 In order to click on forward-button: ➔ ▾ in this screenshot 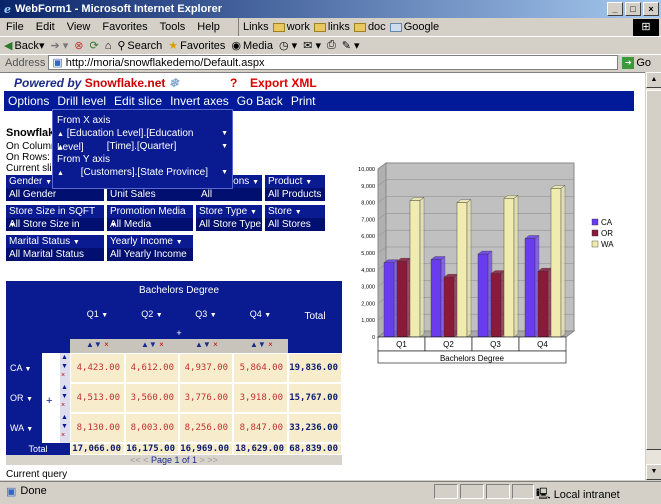, I will do `click(59, 45)`.